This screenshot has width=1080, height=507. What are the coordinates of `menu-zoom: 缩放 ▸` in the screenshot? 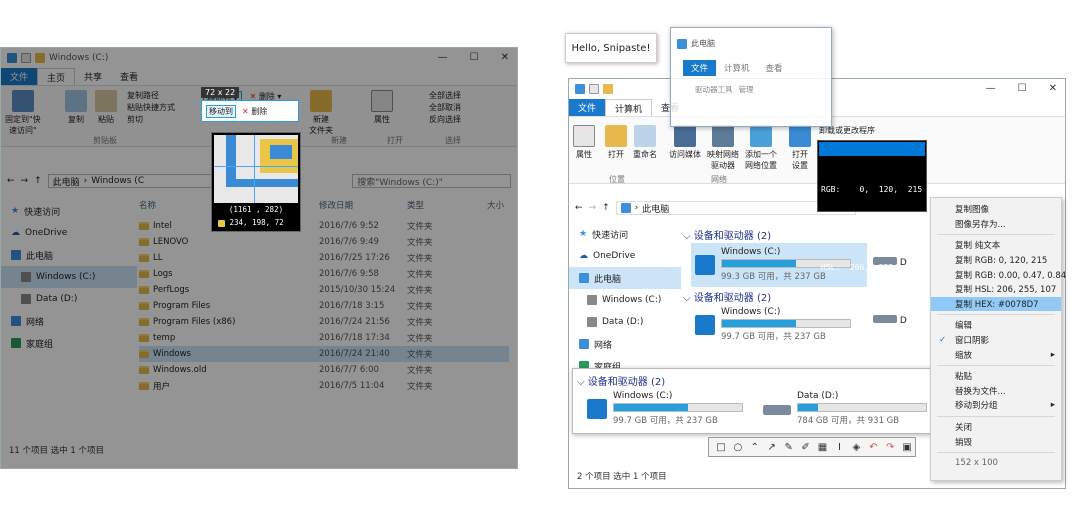 It's located at (996, 354).